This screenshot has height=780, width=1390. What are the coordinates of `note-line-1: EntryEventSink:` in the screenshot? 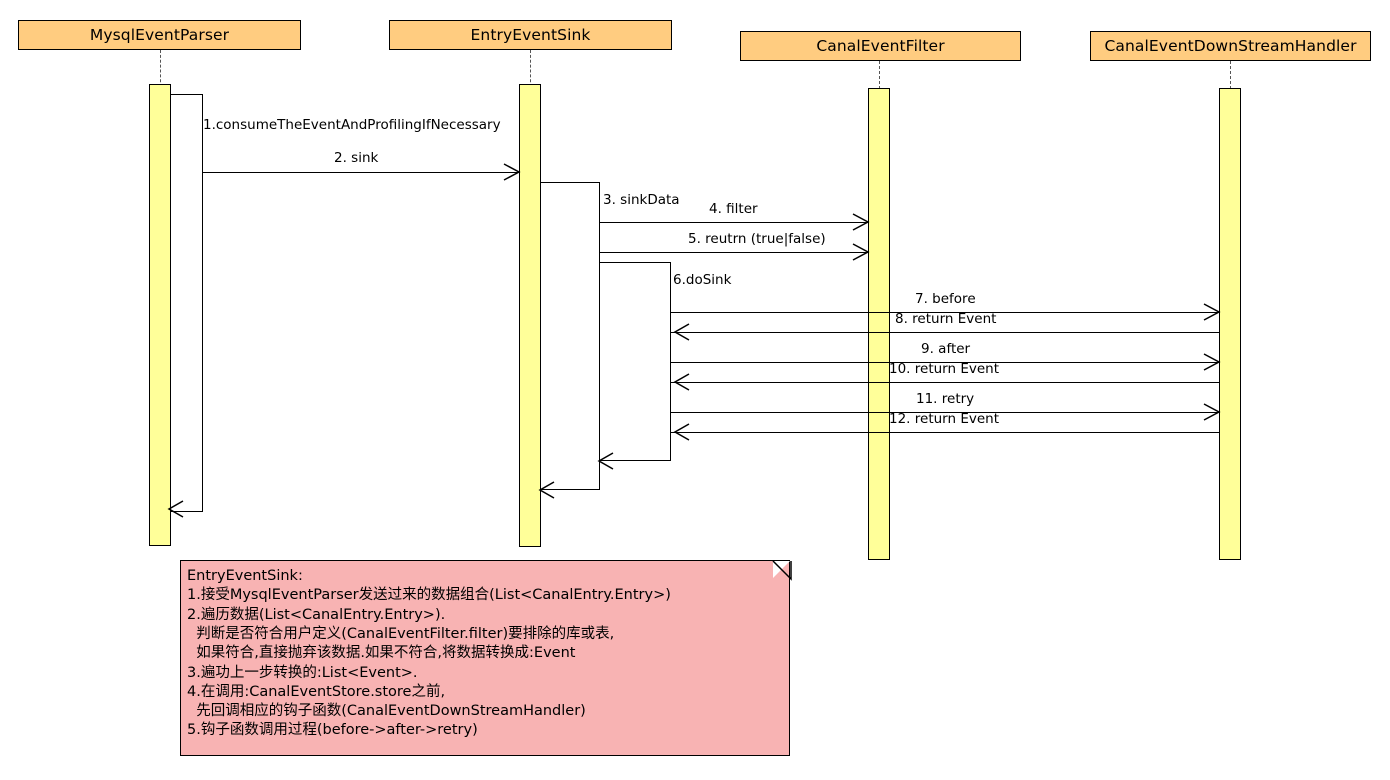 It's located at (245, 576).